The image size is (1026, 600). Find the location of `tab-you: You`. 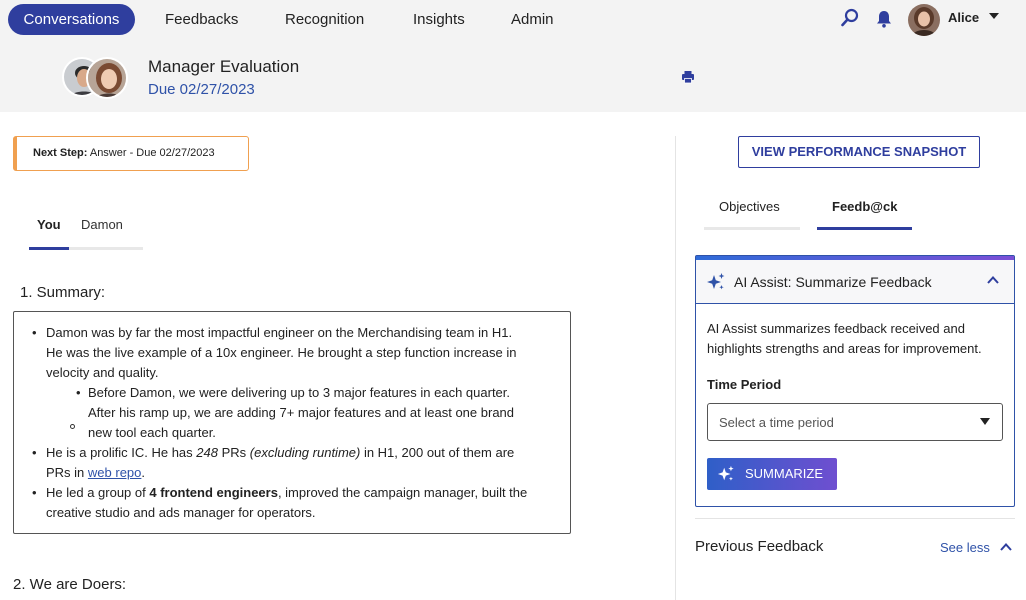

tab-you: You is located at coordinates (49, 224).